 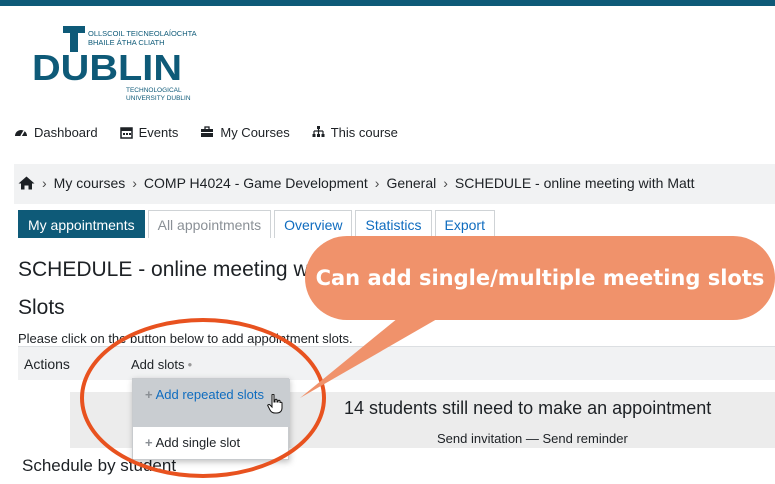 I want to click on logo-wordmark: DUBLIN, so click(x=107, y=67).